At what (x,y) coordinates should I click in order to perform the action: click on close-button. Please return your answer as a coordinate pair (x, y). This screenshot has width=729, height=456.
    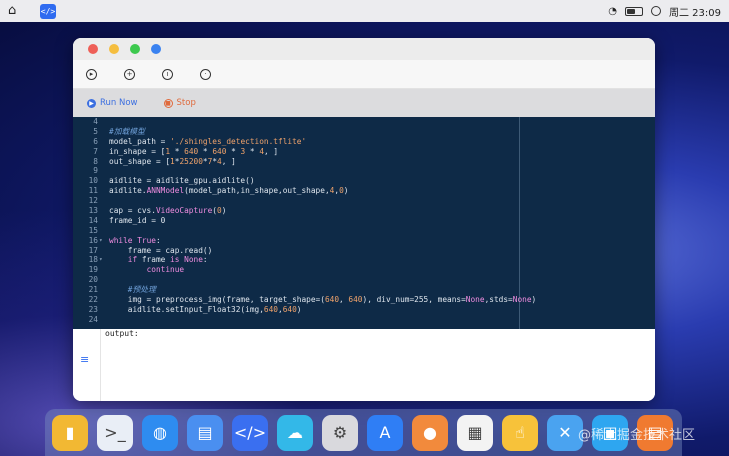
    Looking at the image, I should click on (93, 49).